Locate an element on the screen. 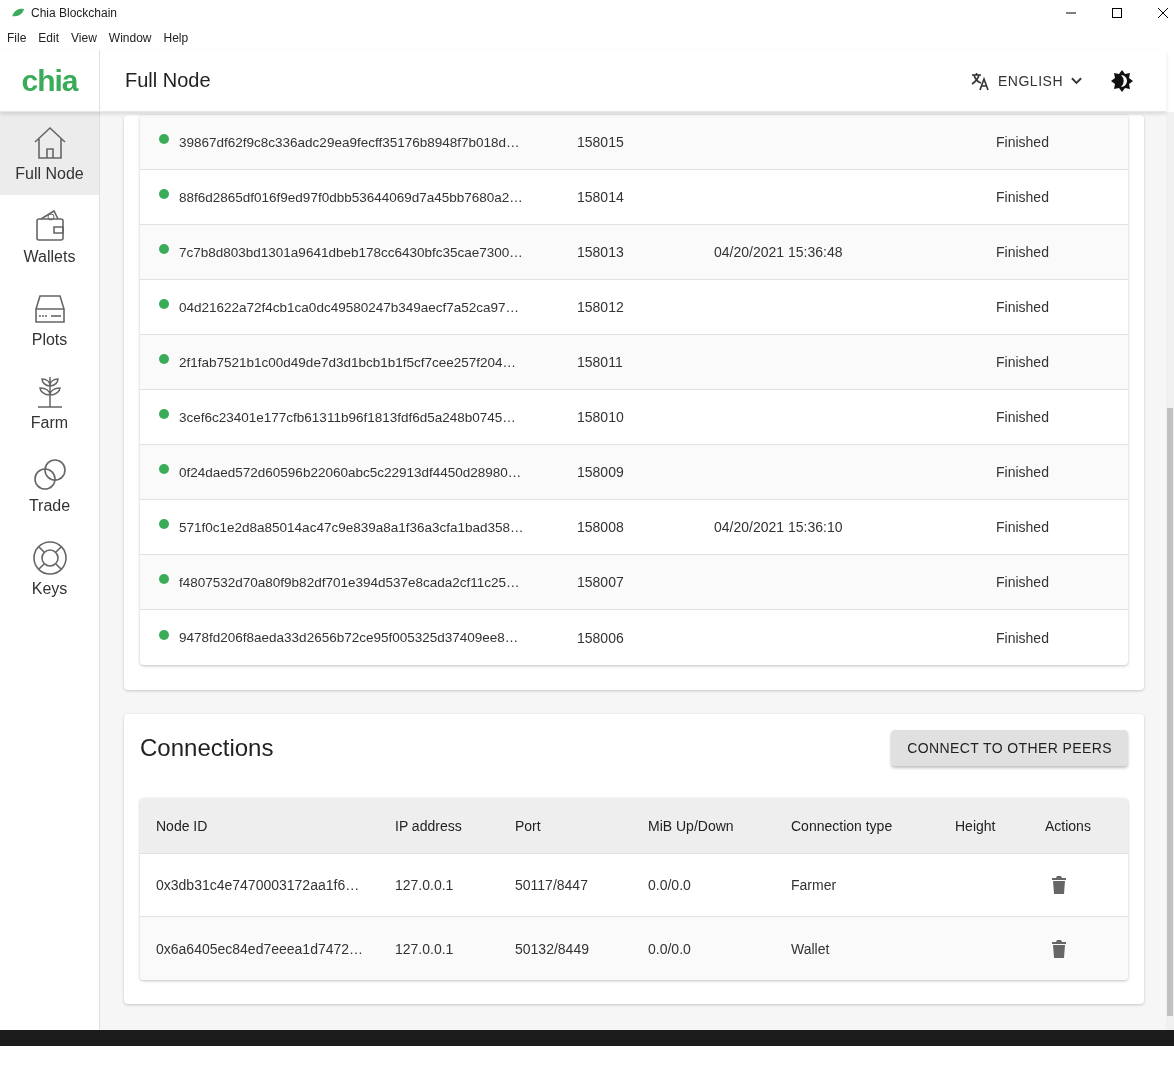  column-header: Node ID is located at coordinates (182, 825).